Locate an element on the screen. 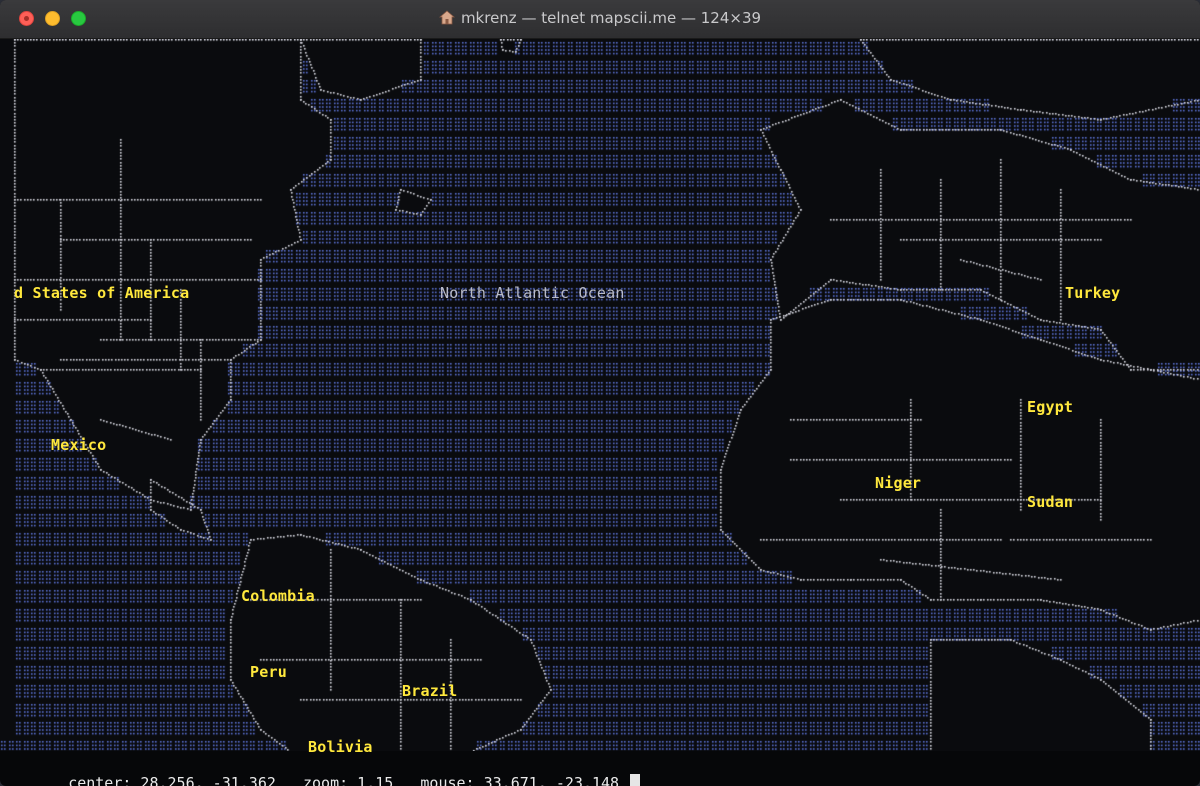  terminal-cursor is located at coordinates (635, 780).